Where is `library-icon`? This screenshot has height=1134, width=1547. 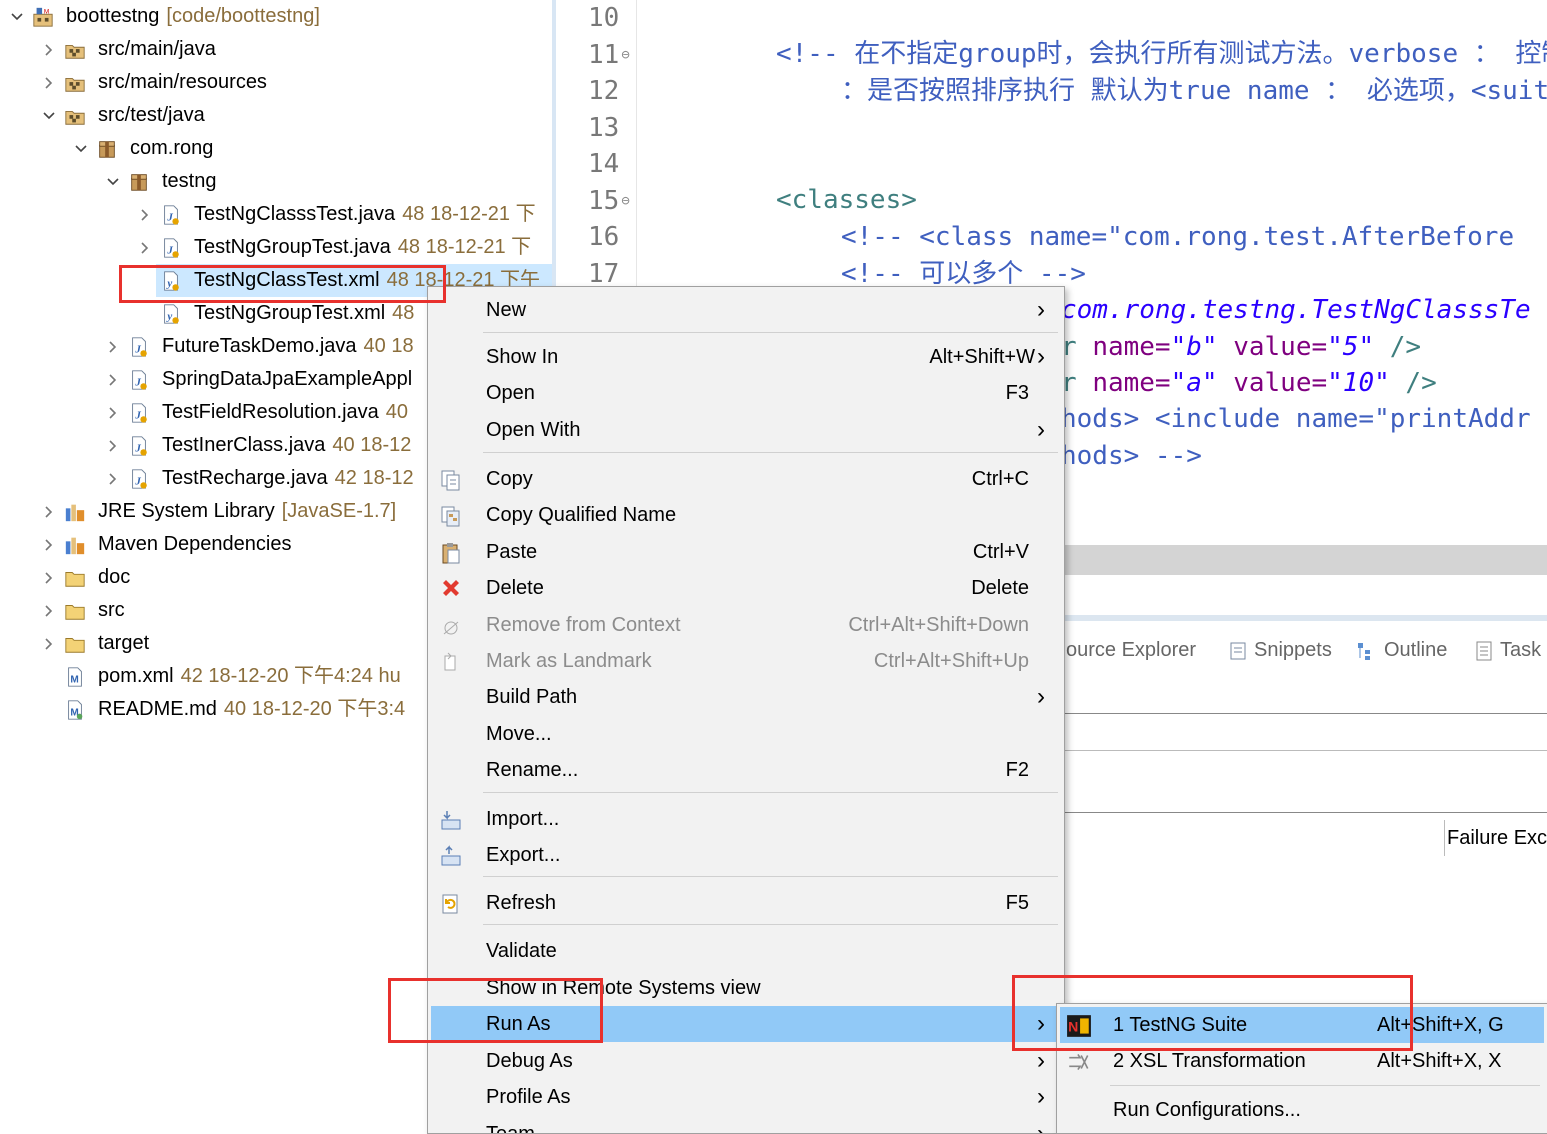
library-icon is located at coordinates (75, 546).